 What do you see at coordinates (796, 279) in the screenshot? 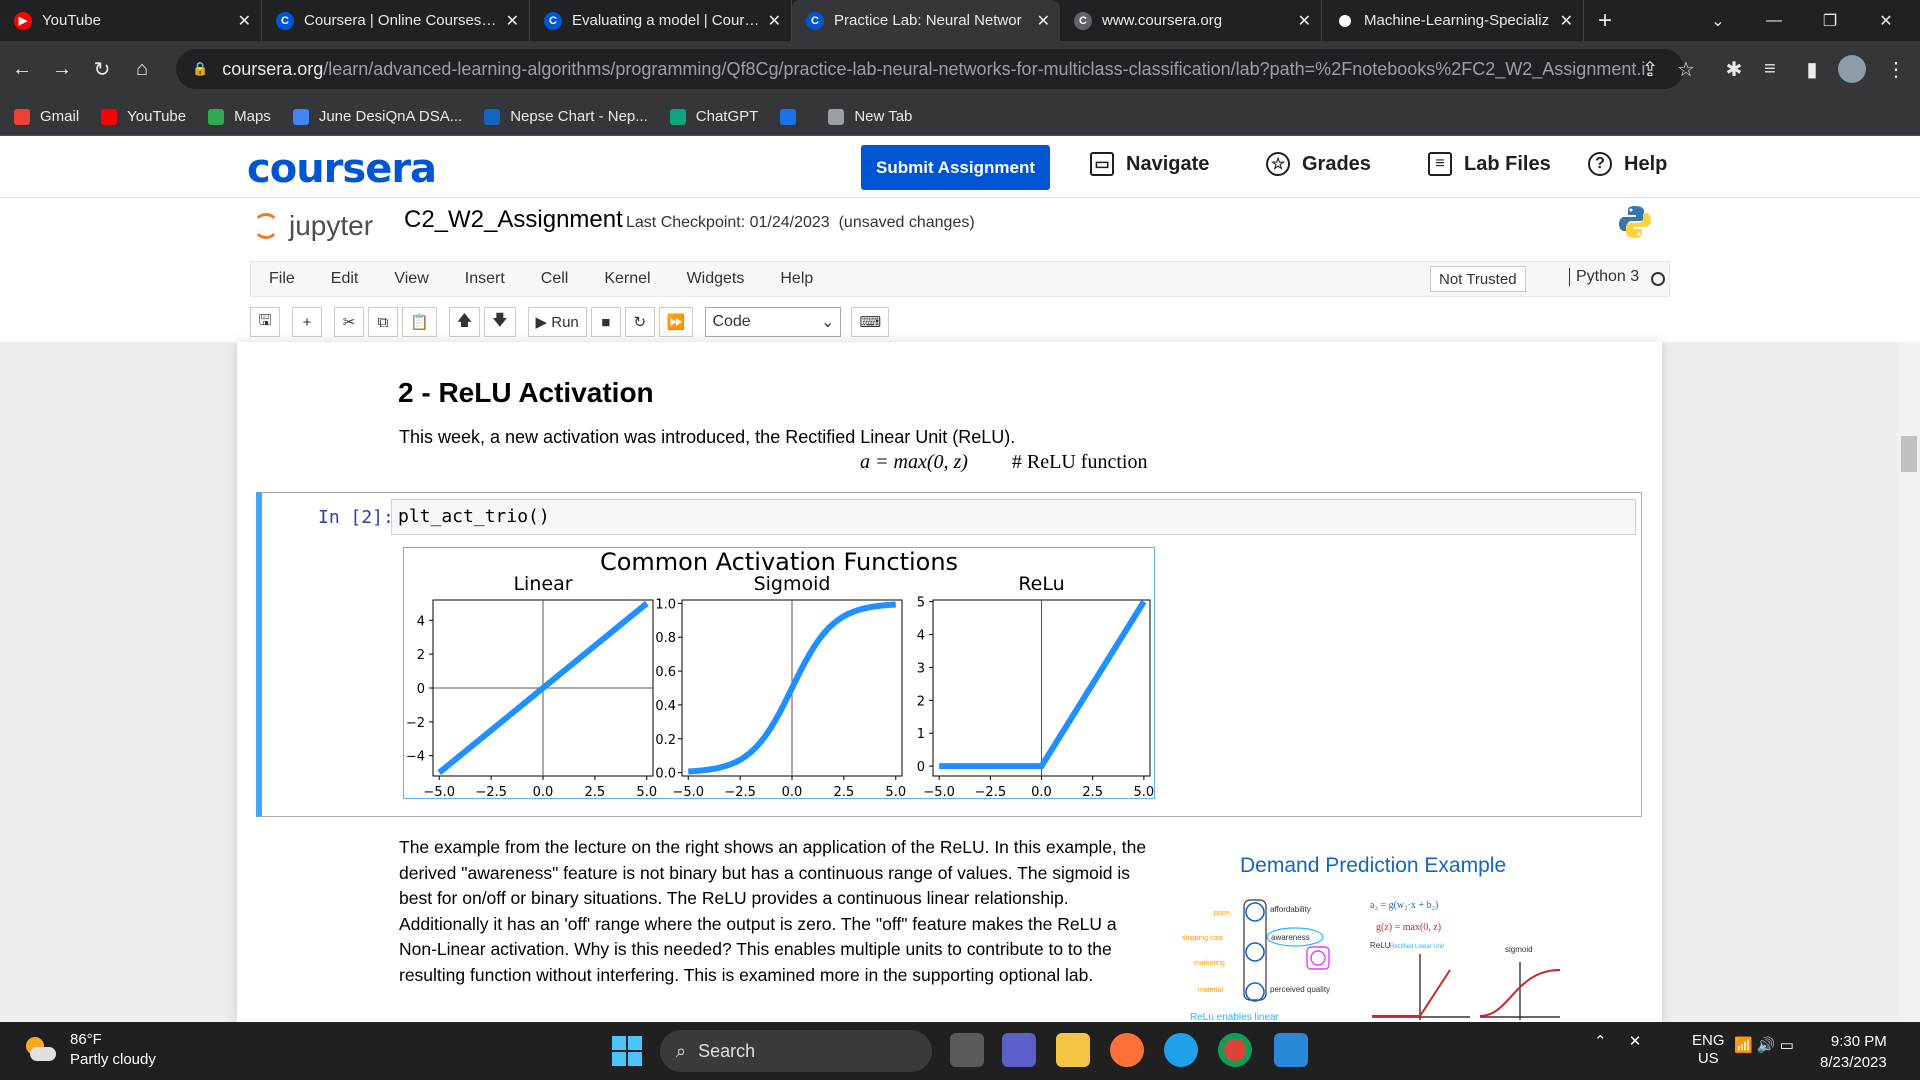
I see `menu-help: Help` at bounding box center [796, 279].